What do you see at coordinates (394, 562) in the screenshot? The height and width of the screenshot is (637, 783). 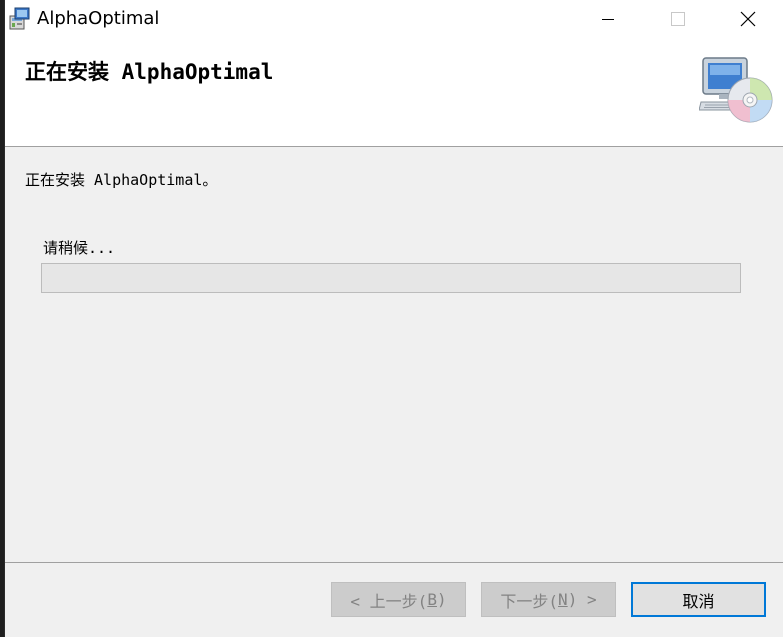 I see `footer-divider` at bounding box center [394, 562].